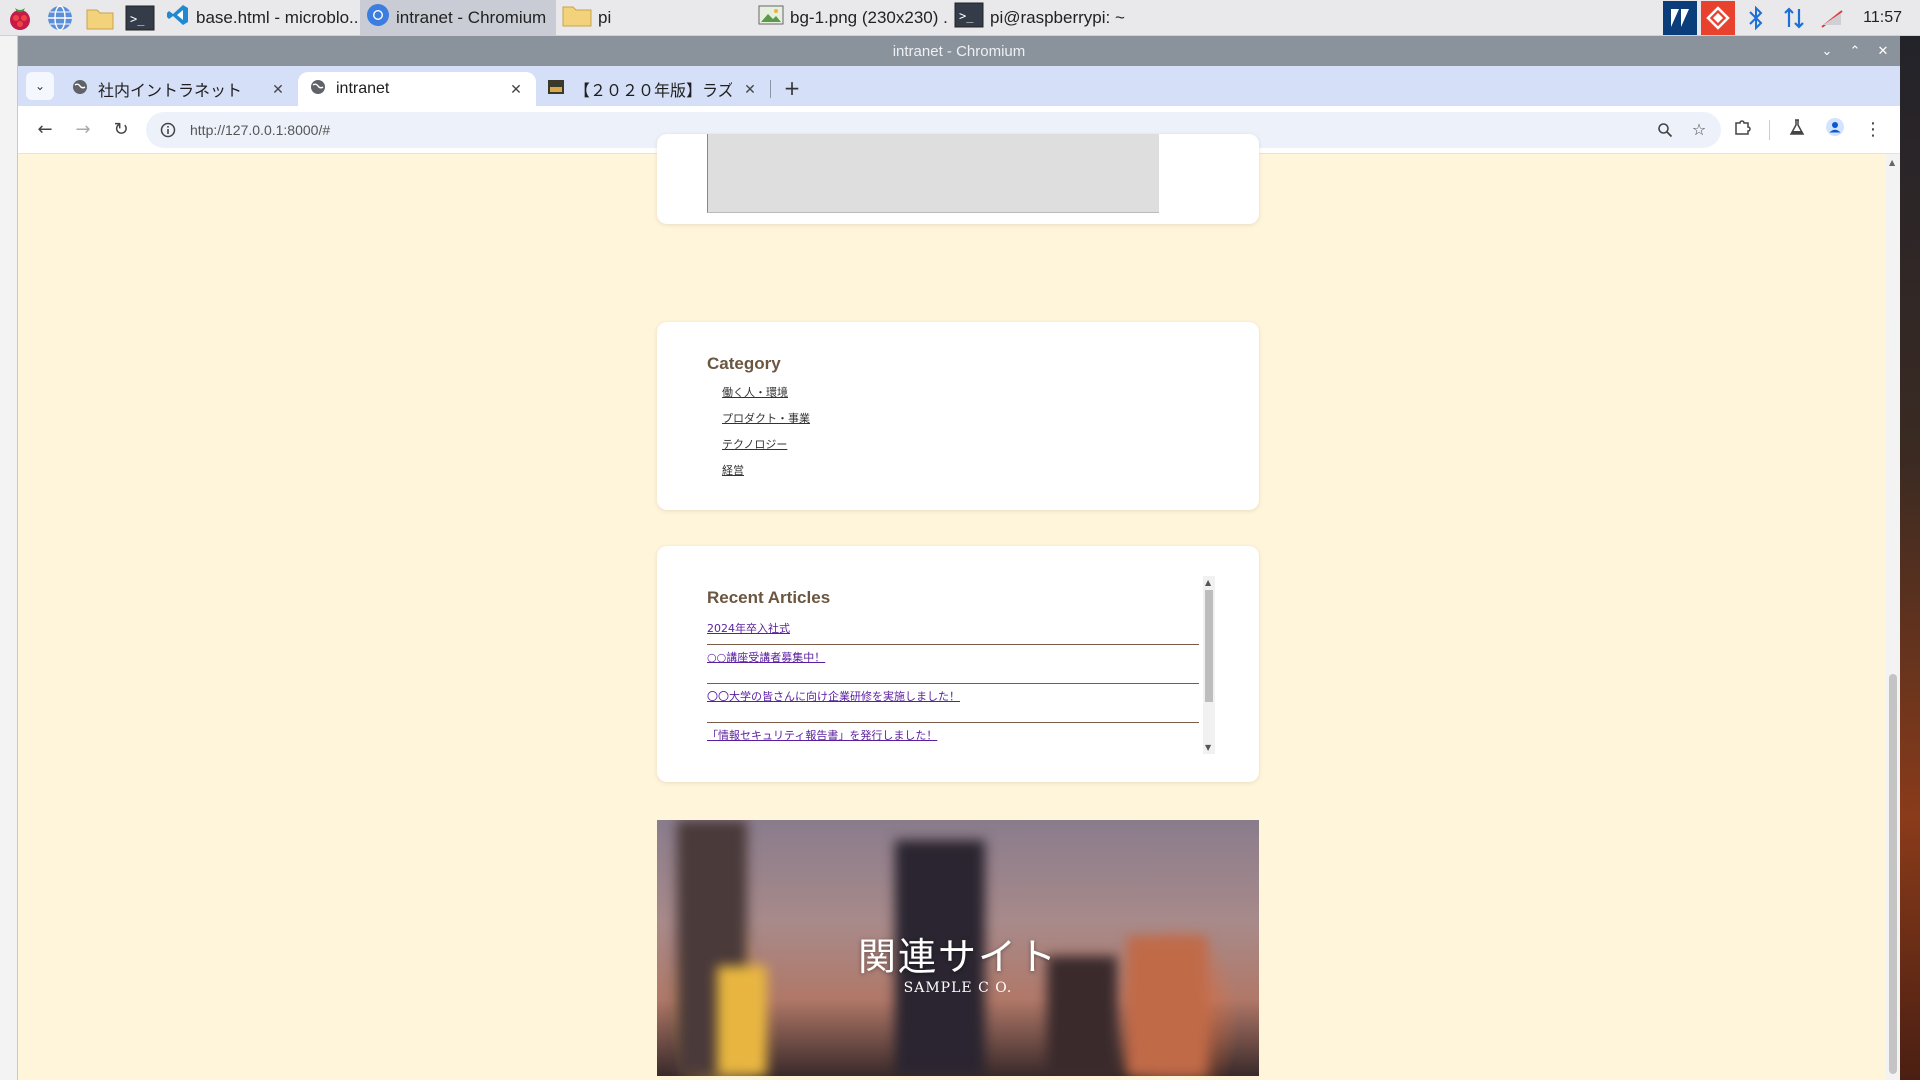 Image resolution: width=1920 pixels, height=1080 pixels. Describe the element at coordinates (953, 664) in the screenshot. I see `list-item: ○○講座受講者募集中！` at that location.